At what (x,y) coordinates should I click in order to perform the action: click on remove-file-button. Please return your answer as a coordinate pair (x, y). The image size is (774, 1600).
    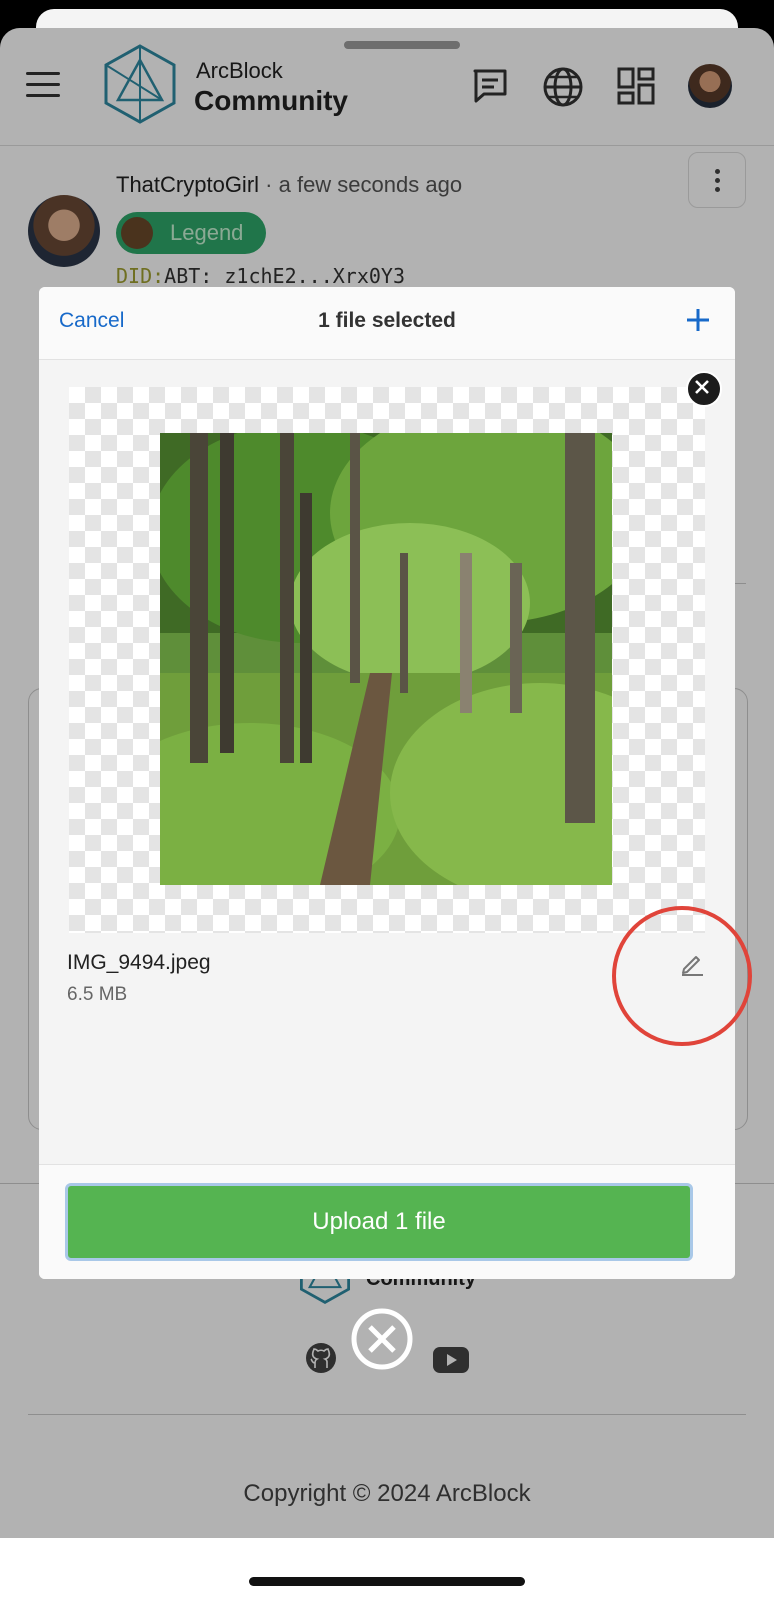
    Looking at the image, I should click on (704, 389).